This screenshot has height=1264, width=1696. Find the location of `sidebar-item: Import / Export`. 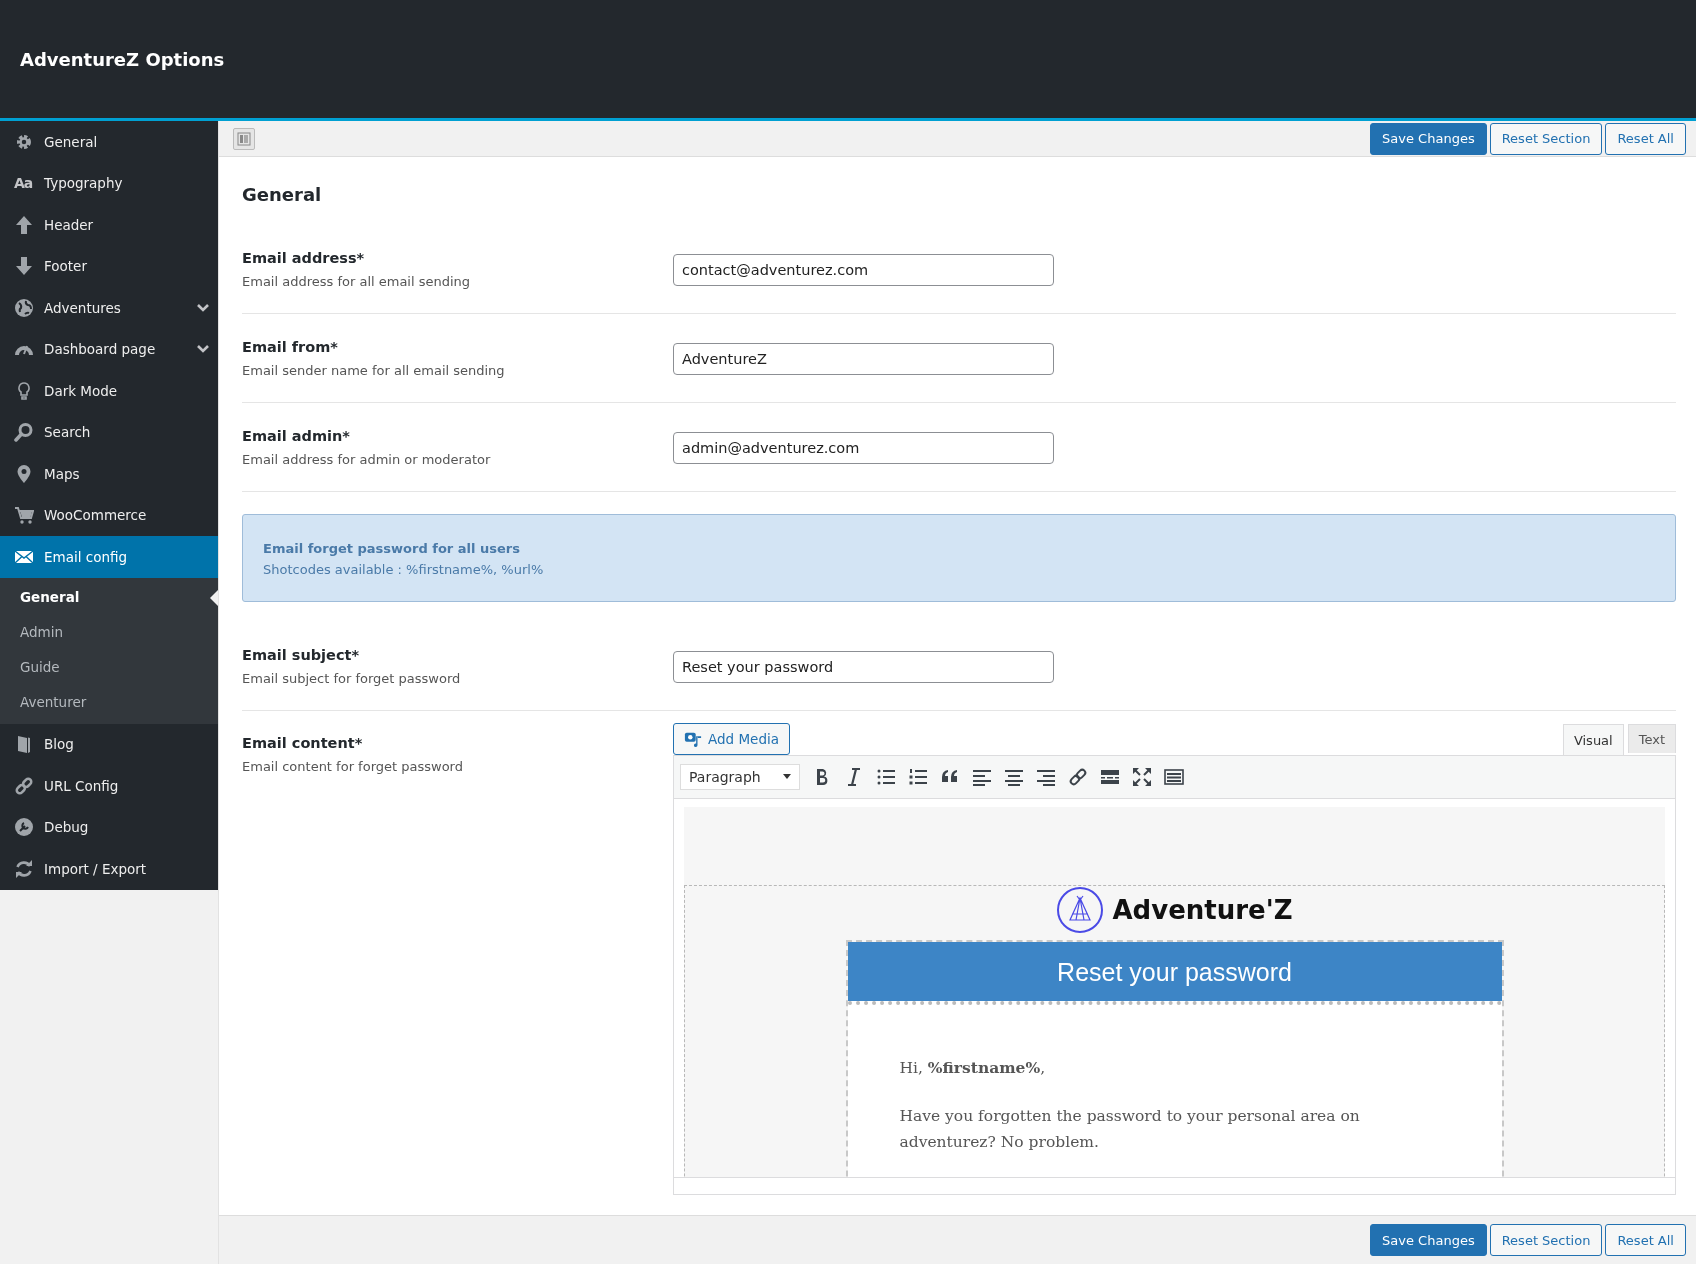

sidebar-item: Import / Export is located at coordinates (109, 869).